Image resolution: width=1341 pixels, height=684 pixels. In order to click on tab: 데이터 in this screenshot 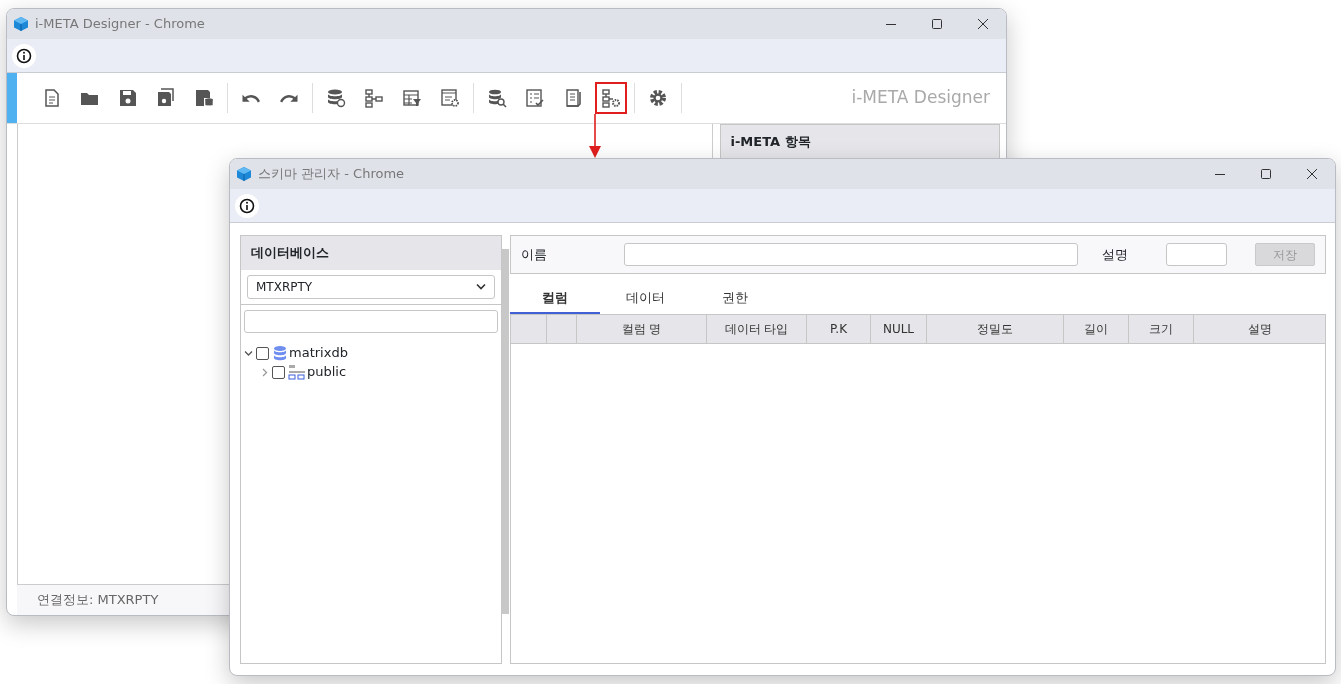, I will do `click(645, 299)`.